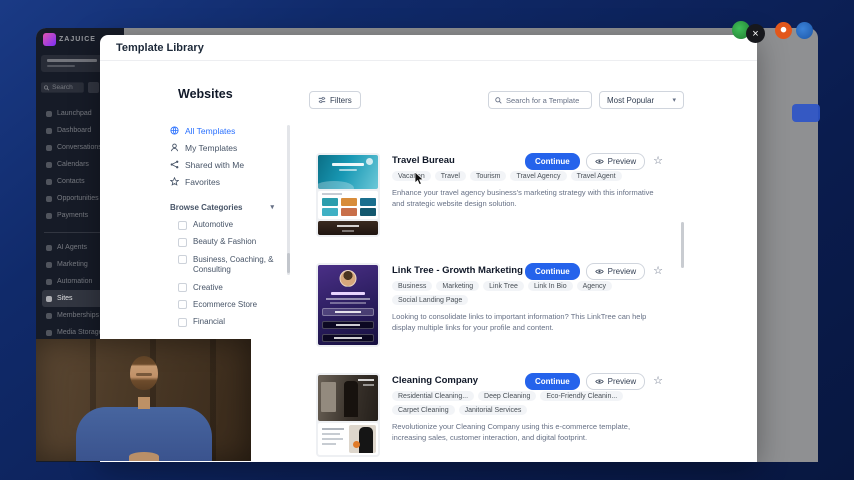 Image resolution: width=854 pixels, height=480 pixels. I want to click on share-icon, so click(174, 164).